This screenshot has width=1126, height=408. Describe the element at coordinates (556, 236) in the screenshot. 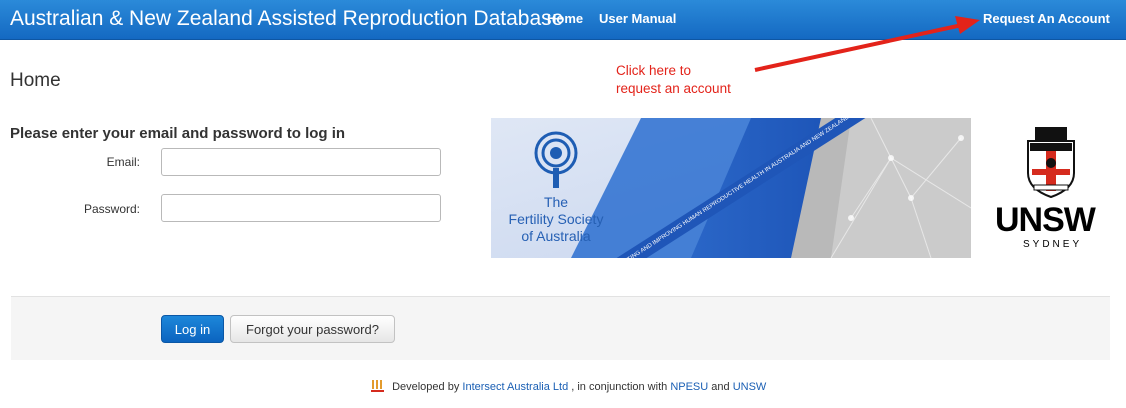

I see `fsa-line-3: of Australia` at that location.